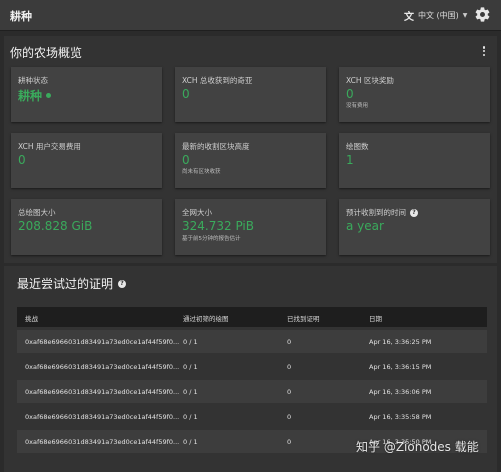 This screenshot has width=501, height=472. What do you see at coordinates (197, 212) in the screenshot?
I see `card-label: 全网大小` at bounding box center [197, 212].